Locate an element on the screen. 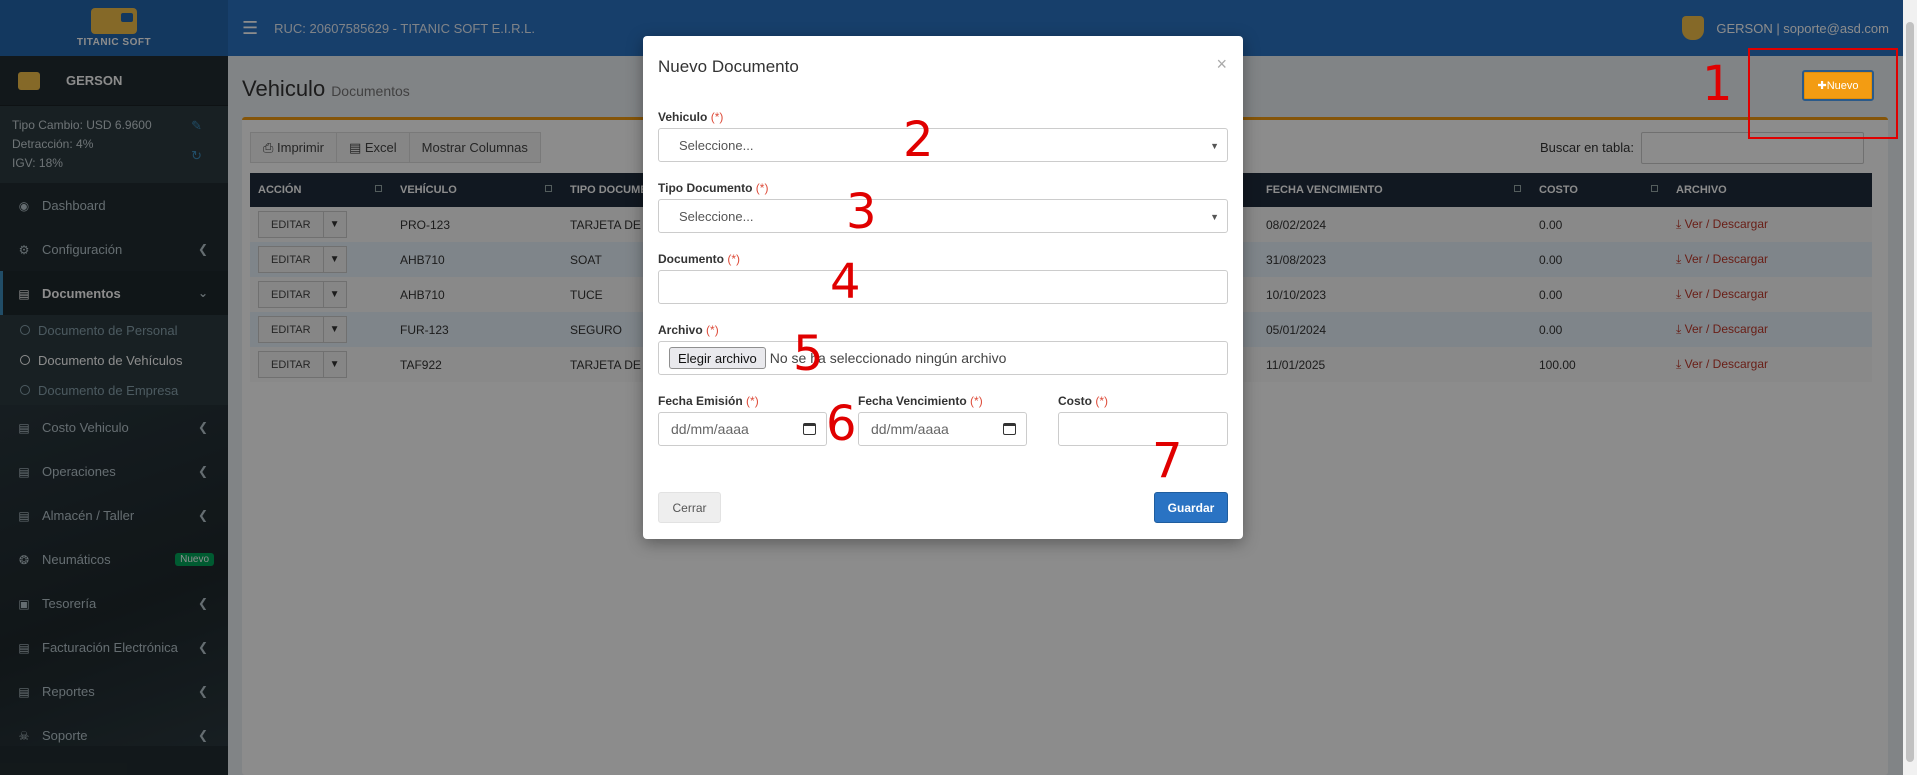 This screenshot has height=775, width=1917. page-scrollbar is located at coordinates (1910, 387).